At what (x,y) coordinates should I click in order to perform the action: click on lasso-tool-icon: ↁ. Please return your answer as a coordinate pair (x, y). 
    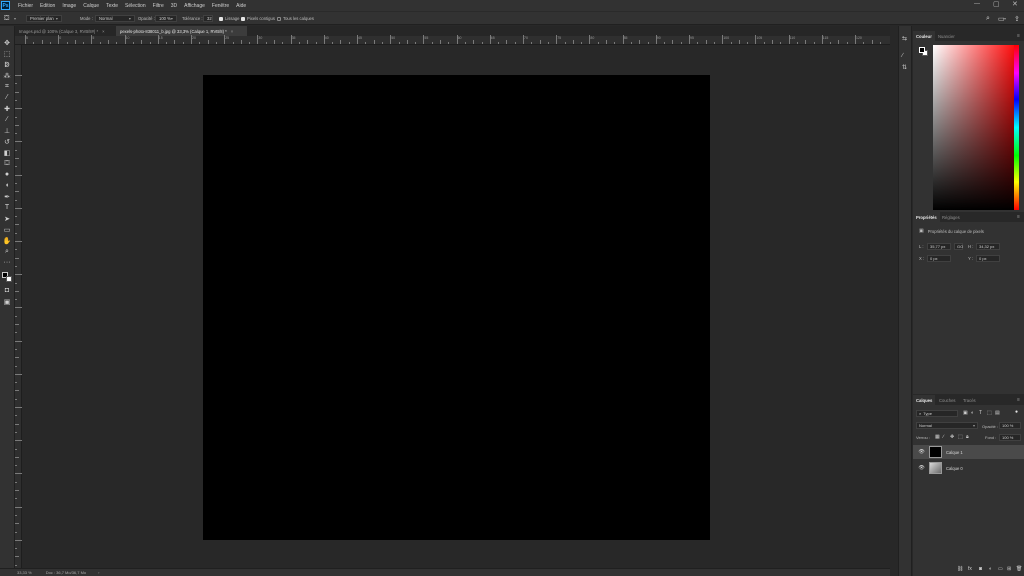
    Looking at the image, I should click on (7, 64).